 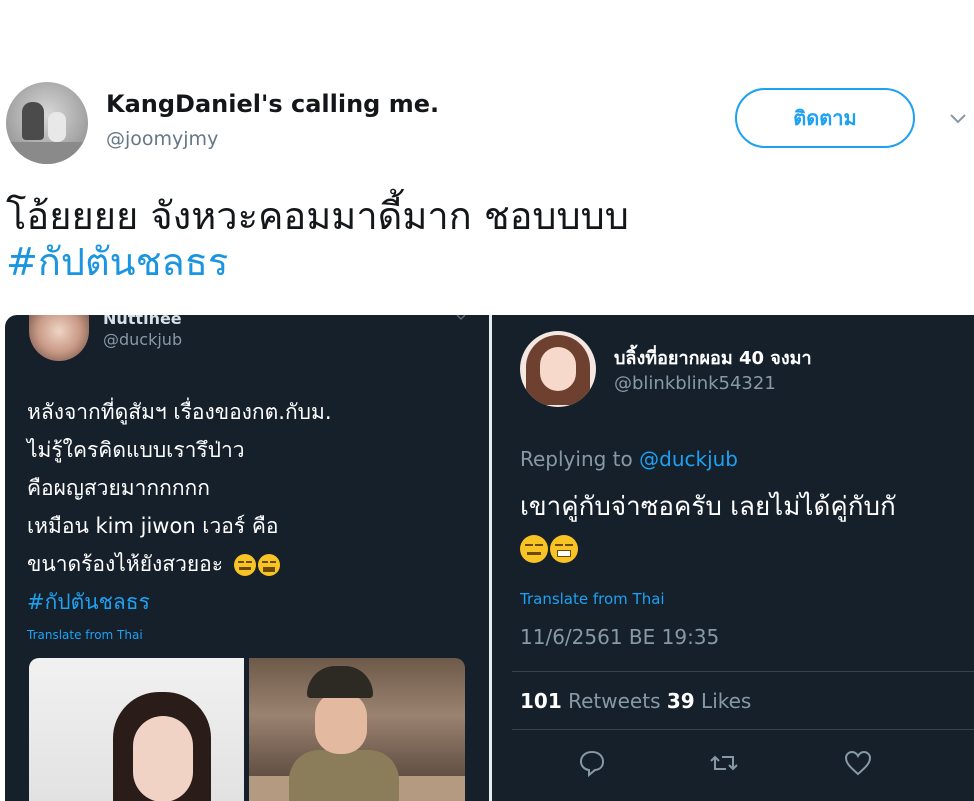 What do you see at coordinates (88, 602) in the screenshot?
I see `quoted-hashtag: #กัปตันชลธร` at bounding box center [88, 602].